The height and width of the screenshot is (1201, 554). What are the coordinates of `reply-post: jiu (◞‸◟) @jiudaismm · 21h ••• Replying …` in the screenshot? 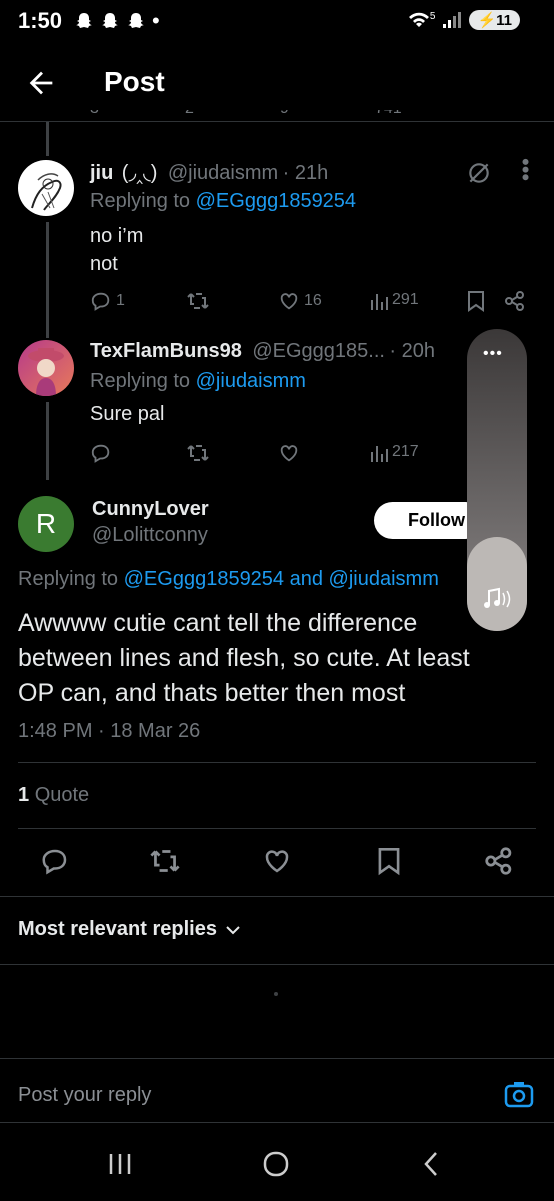 It's located at (277, 240).